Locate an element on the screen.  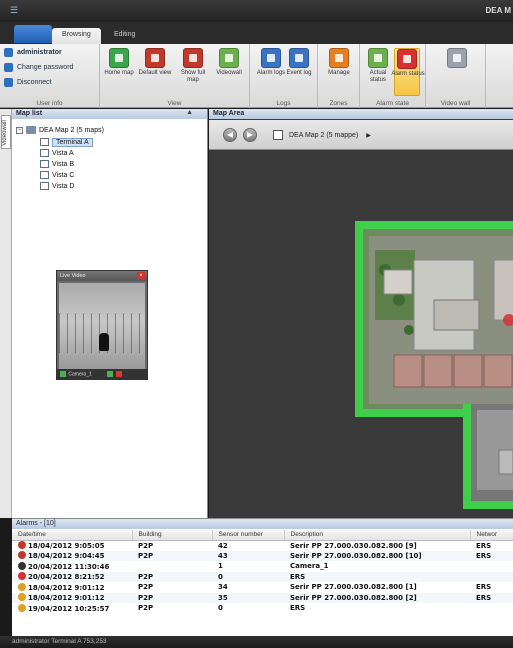
record-icon is located at coordinates (110, 374).